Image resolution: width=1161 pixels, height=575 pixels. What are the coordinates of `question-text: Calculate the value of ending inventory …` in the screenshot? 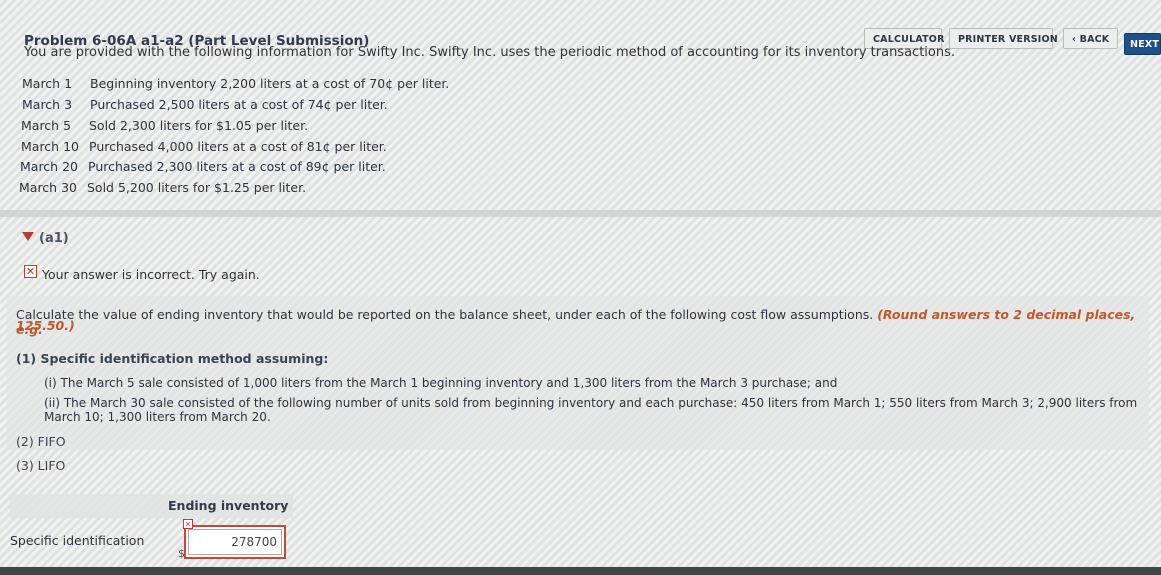 It's located at (588, 322).